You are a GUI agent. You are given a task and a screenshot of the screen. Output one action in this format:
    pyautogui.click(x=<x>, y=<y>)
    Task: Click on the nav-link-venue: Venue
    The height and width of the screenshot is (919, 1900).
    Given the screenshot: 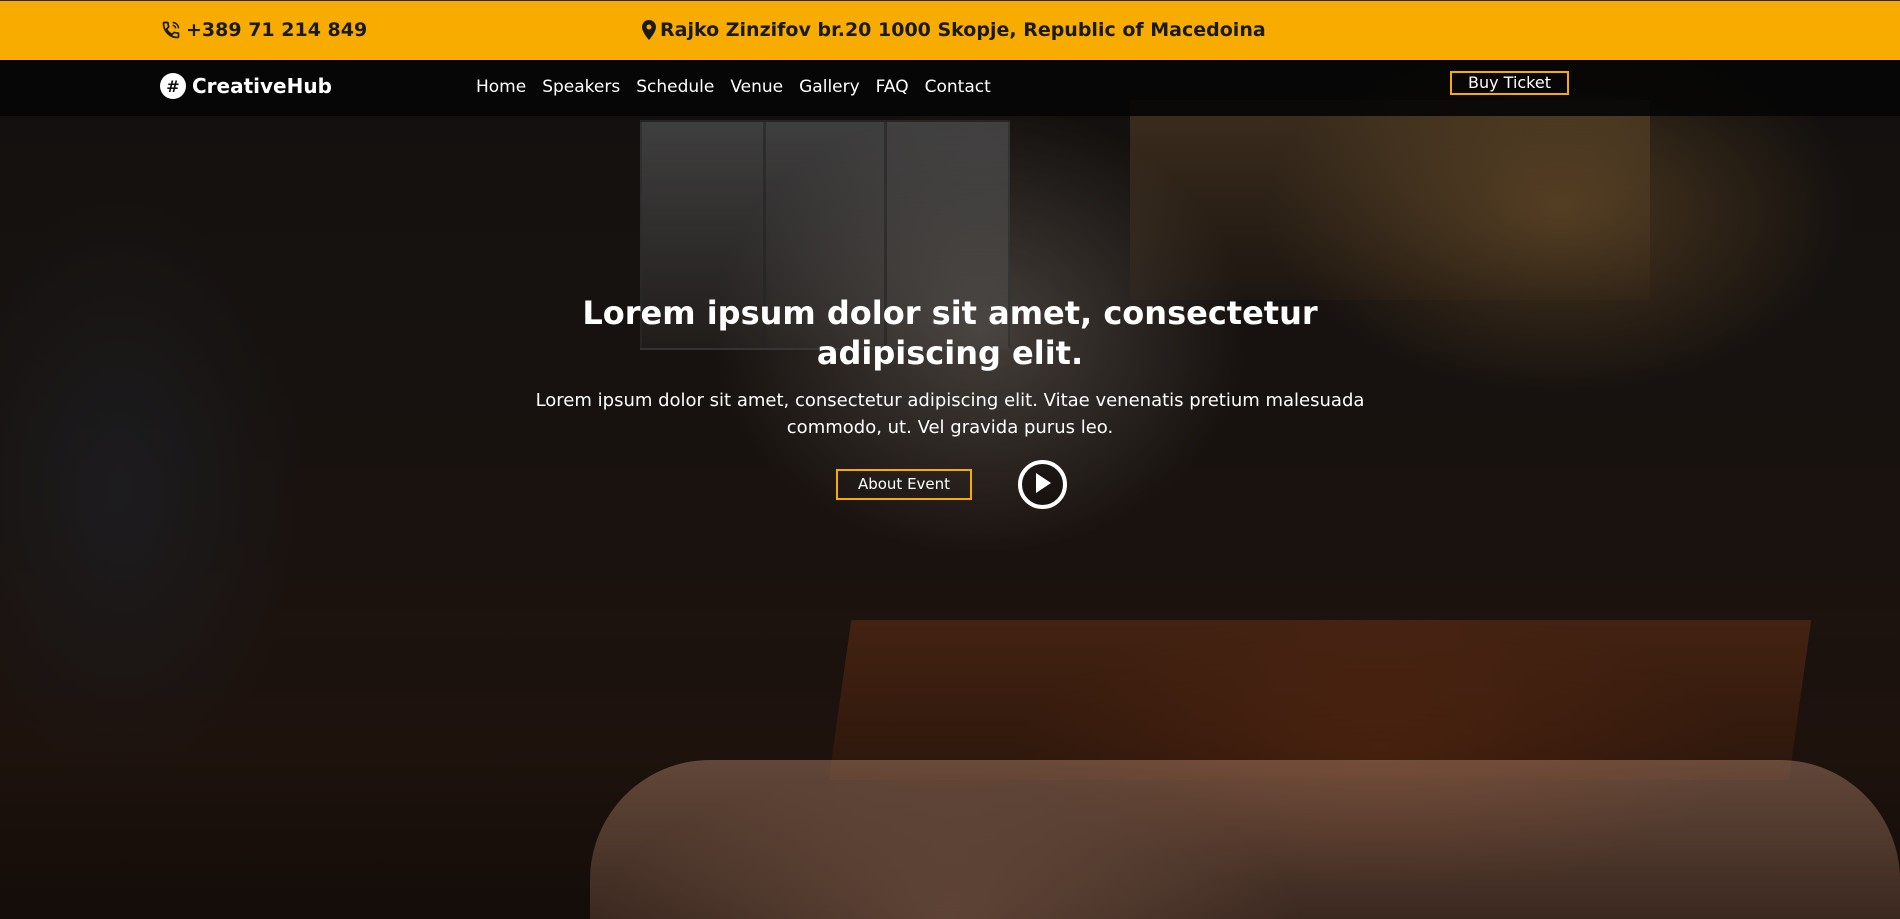 What is the action you would take?
    pyautogui.click(x=756, y=87)
    